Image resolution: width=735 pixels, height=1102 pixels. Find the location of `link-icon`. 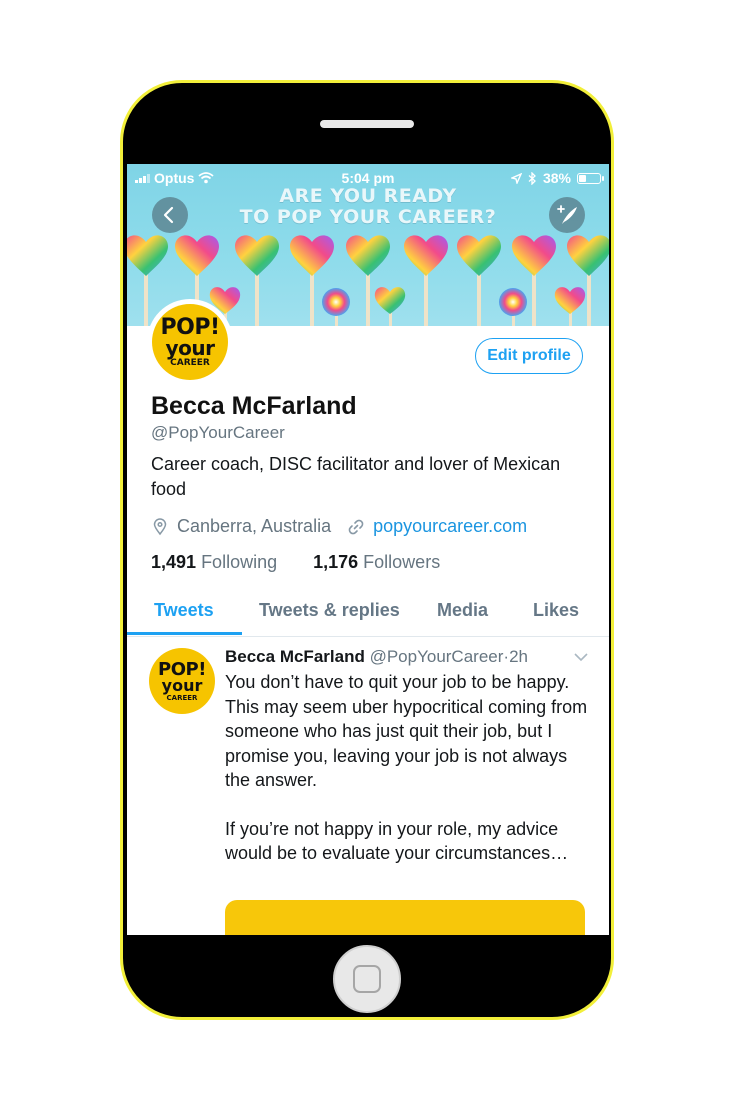

link-icon is located at coordinates (356, 526).